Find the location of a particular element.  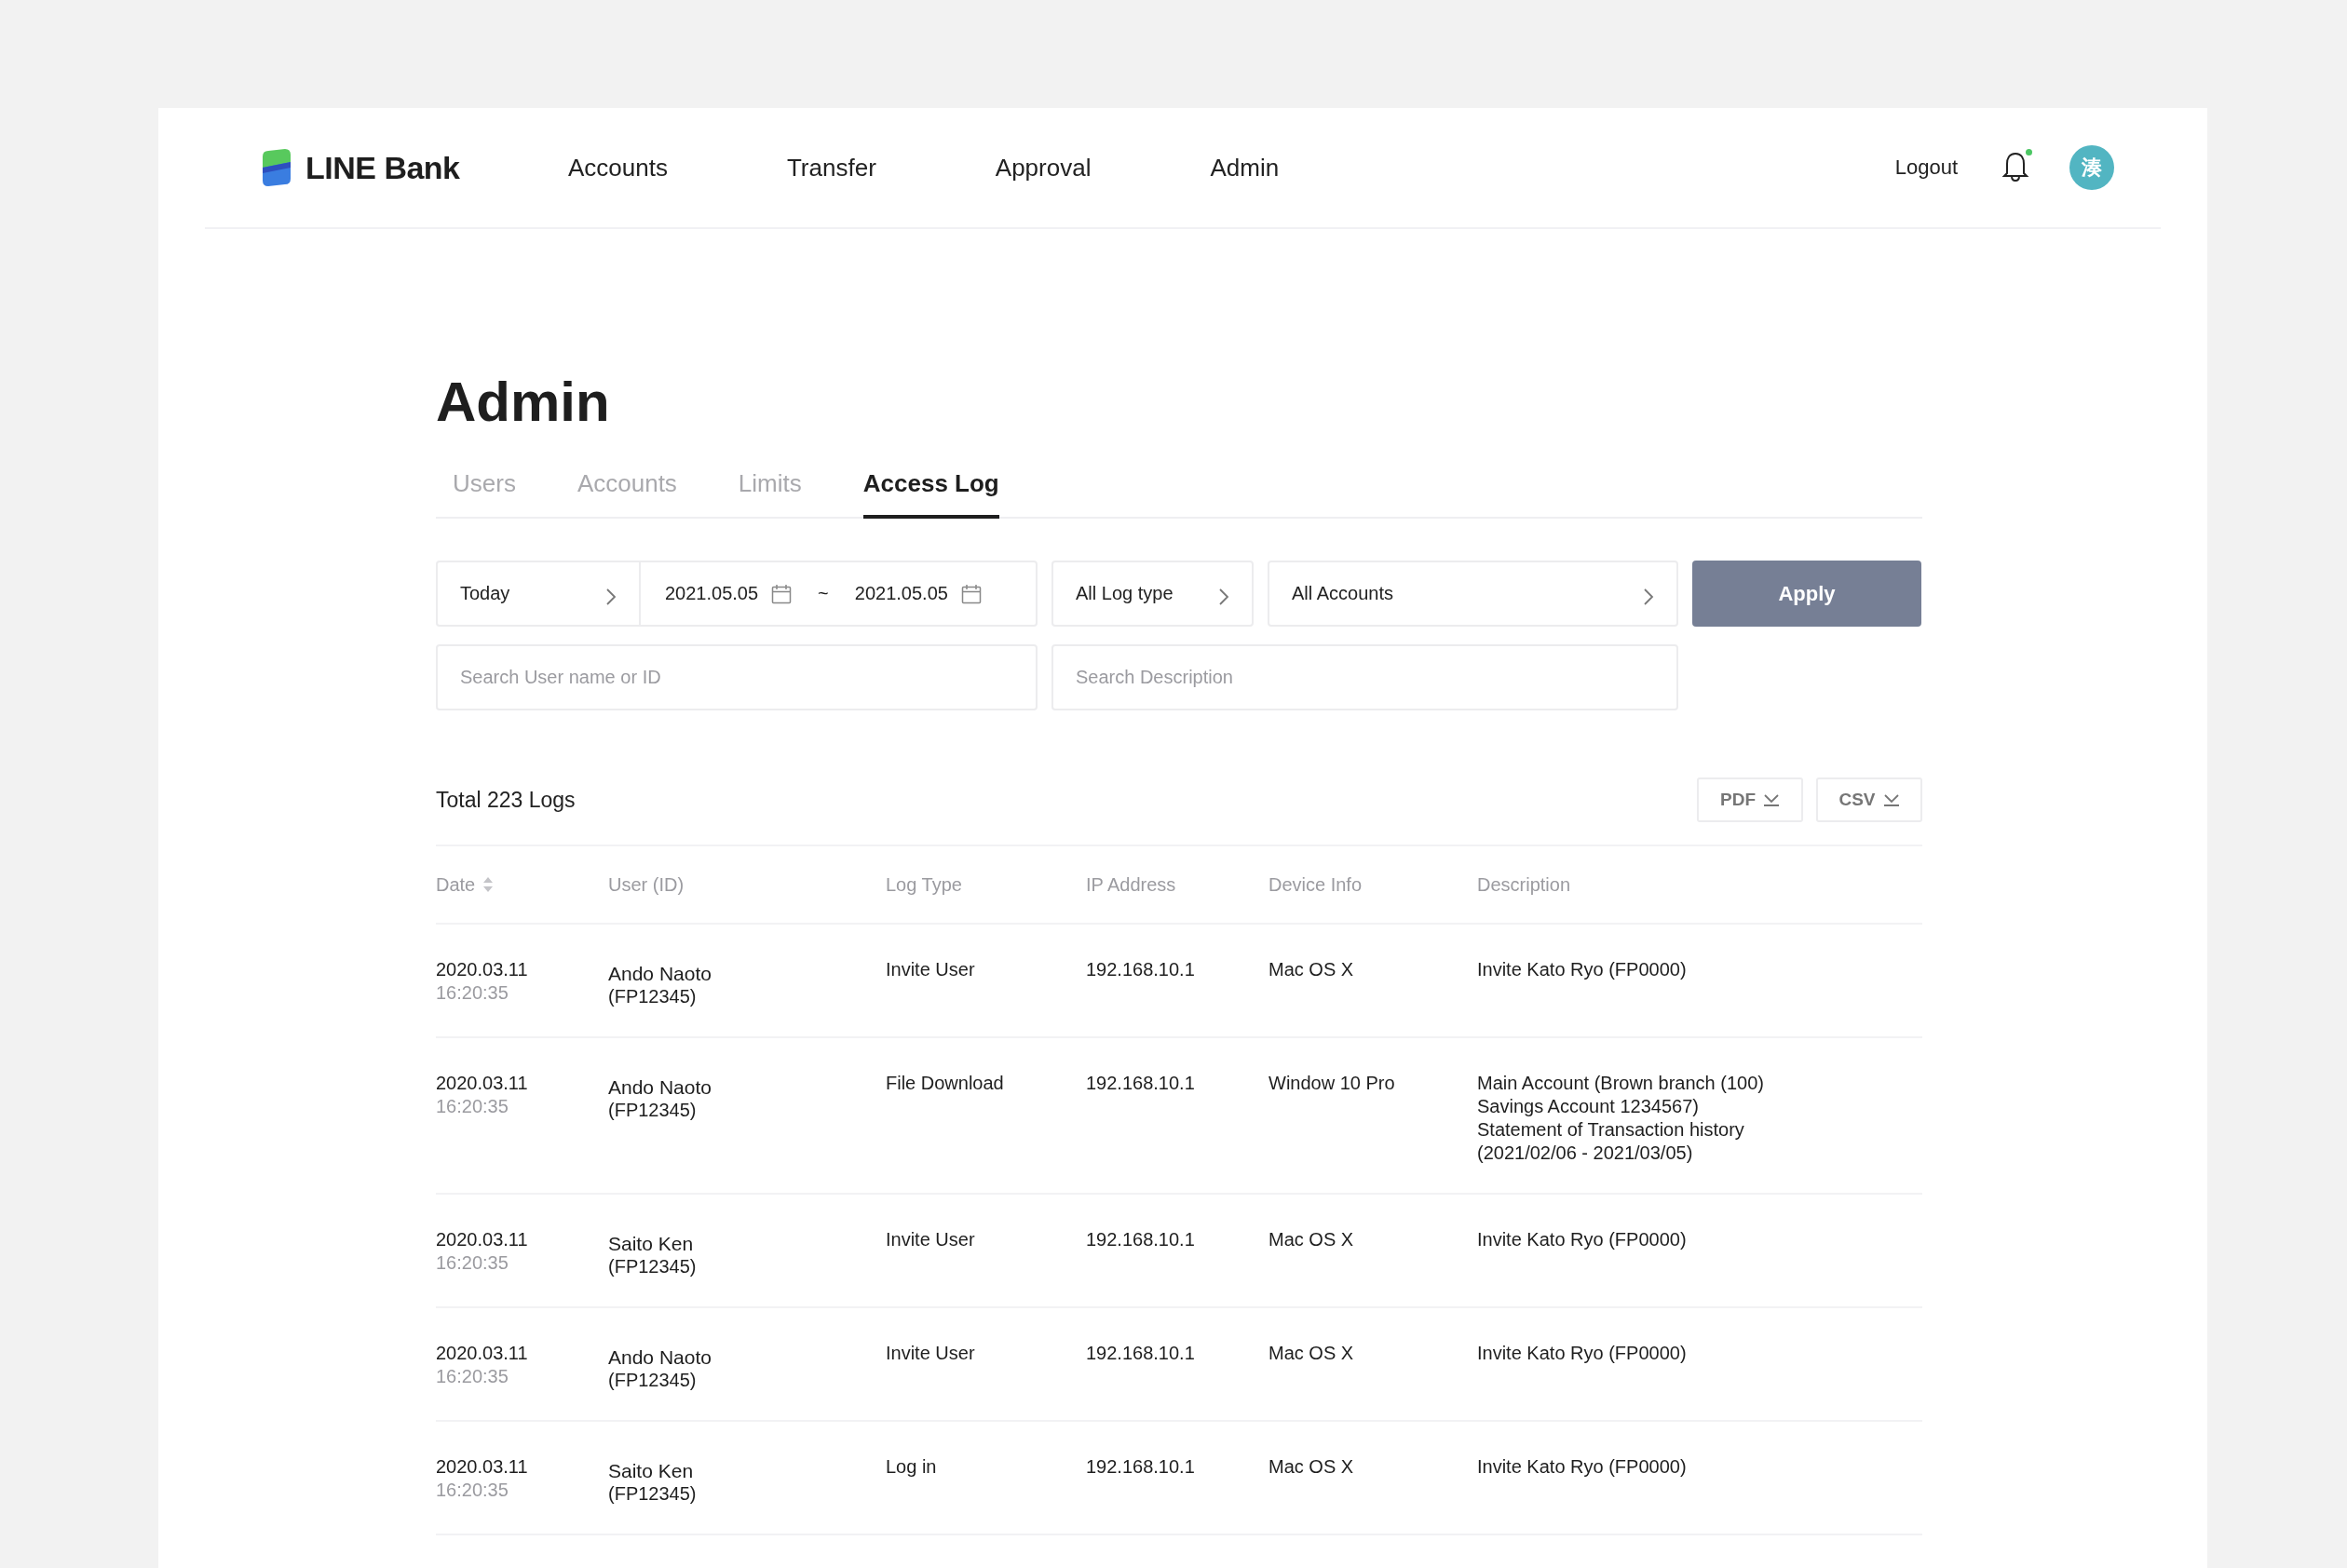

export-button: CSV is located at coordinates (1869, 799).